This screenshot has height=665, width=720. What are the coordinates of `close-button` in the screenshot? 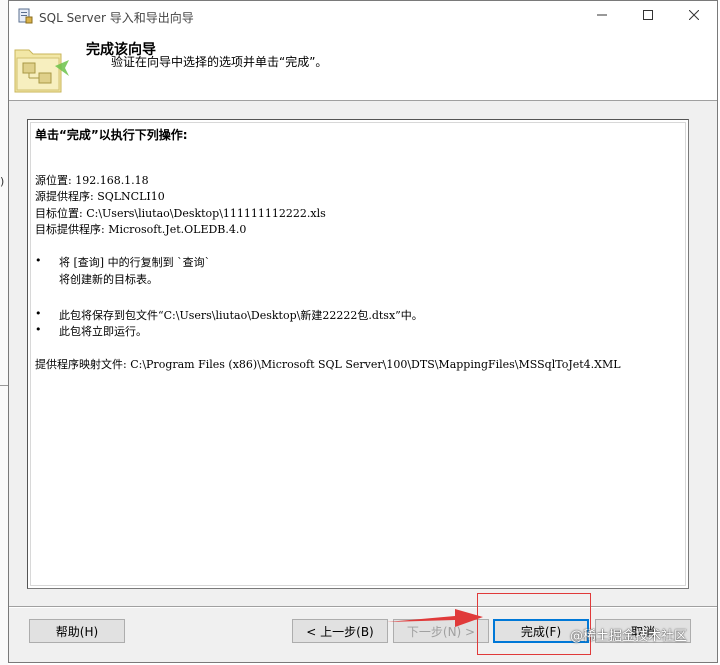 It's located at (694, 16).